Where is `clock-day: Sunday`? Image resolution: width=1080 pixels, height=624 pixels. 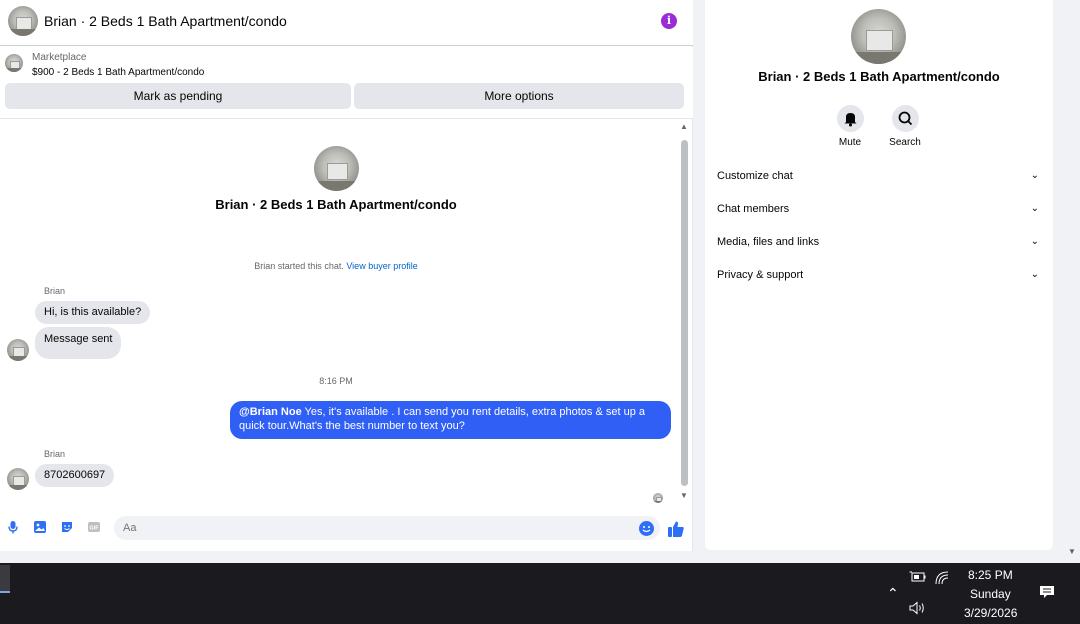
clock-day: Sunday is located at coordinates (990, 594).